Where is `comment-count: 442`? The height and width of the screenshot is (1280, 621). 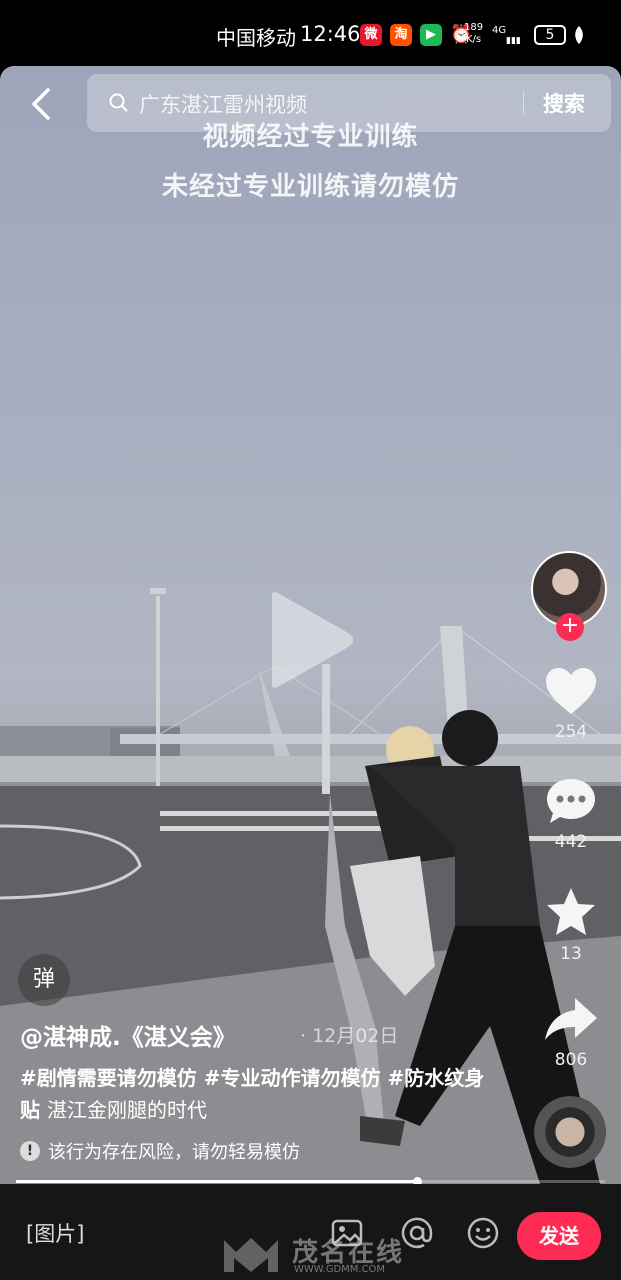
comment-count: 442 is located at coordinates (571, 842).